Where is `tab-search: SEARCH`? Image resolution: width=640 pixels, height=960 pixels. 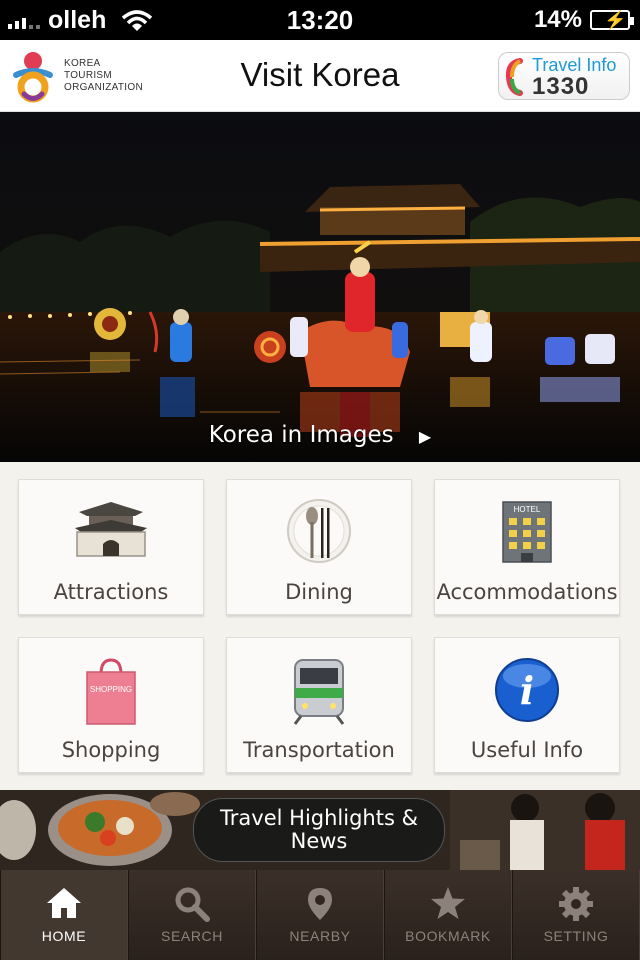 tab-search: SEARCH is located at coordinates (192, 915).